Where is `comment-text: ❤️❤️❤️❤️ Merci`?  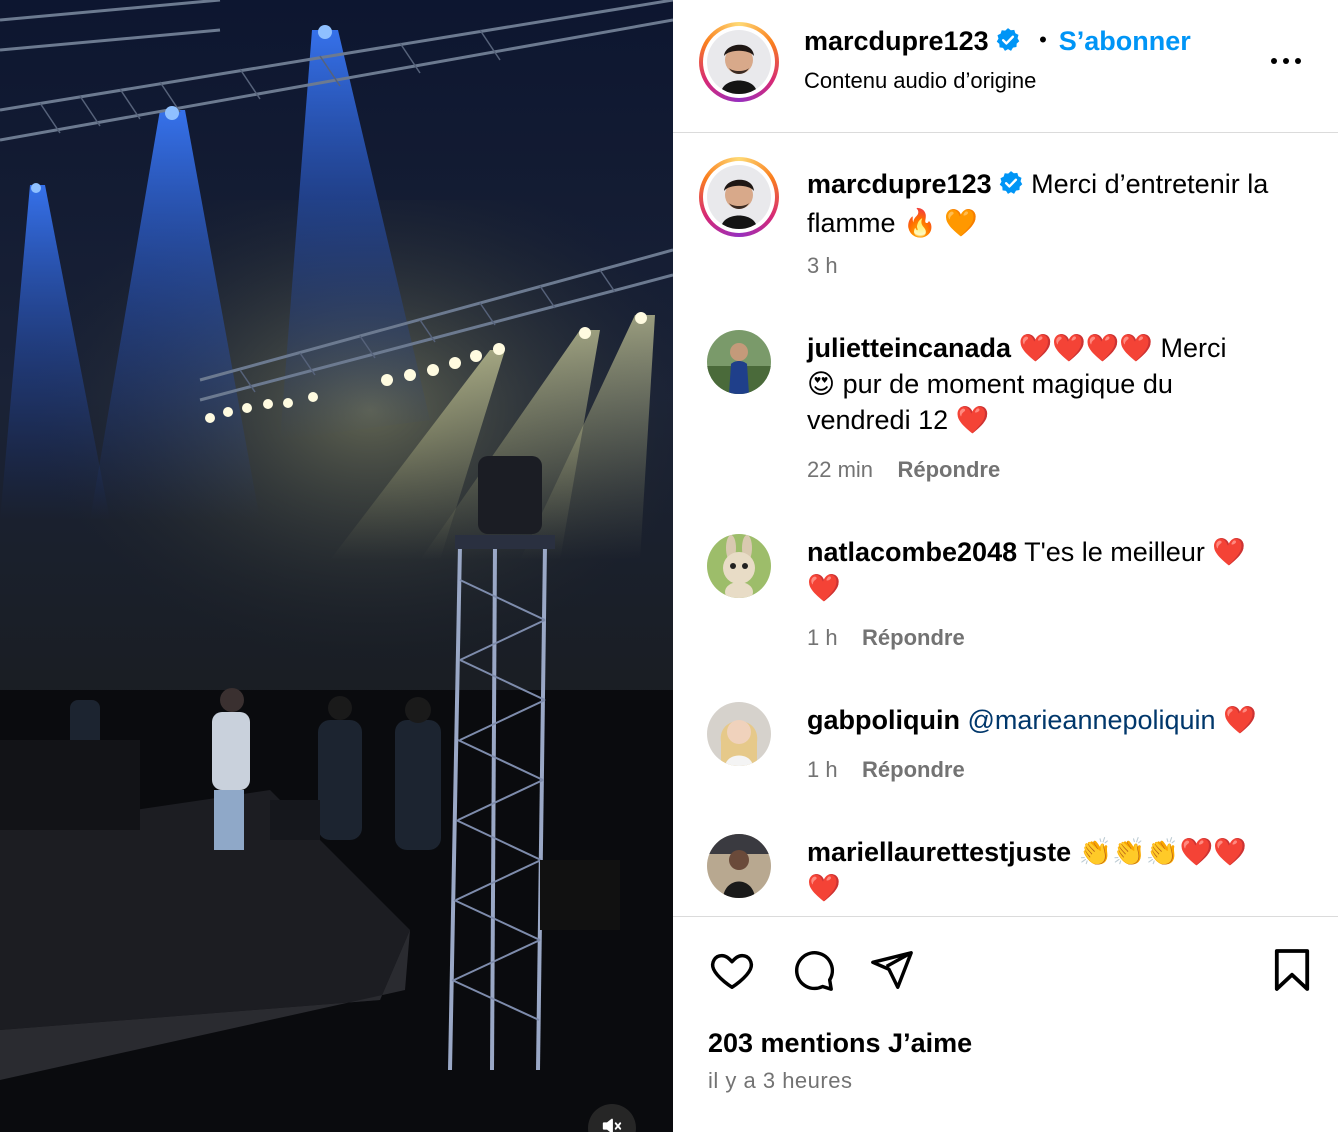 comment-text: ❤️❤️❤️❤️ Merci is located at coordinates (1122, 348).